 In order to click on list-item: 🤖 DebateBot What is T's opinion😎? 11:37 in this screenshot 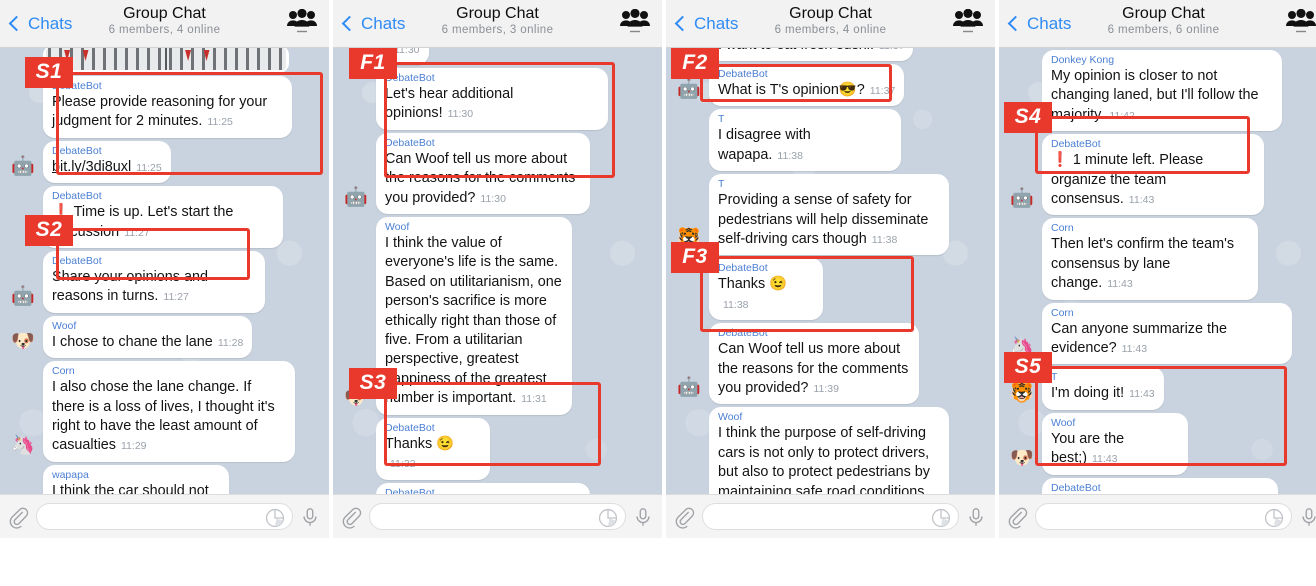, I will do `click(830, 85)`.